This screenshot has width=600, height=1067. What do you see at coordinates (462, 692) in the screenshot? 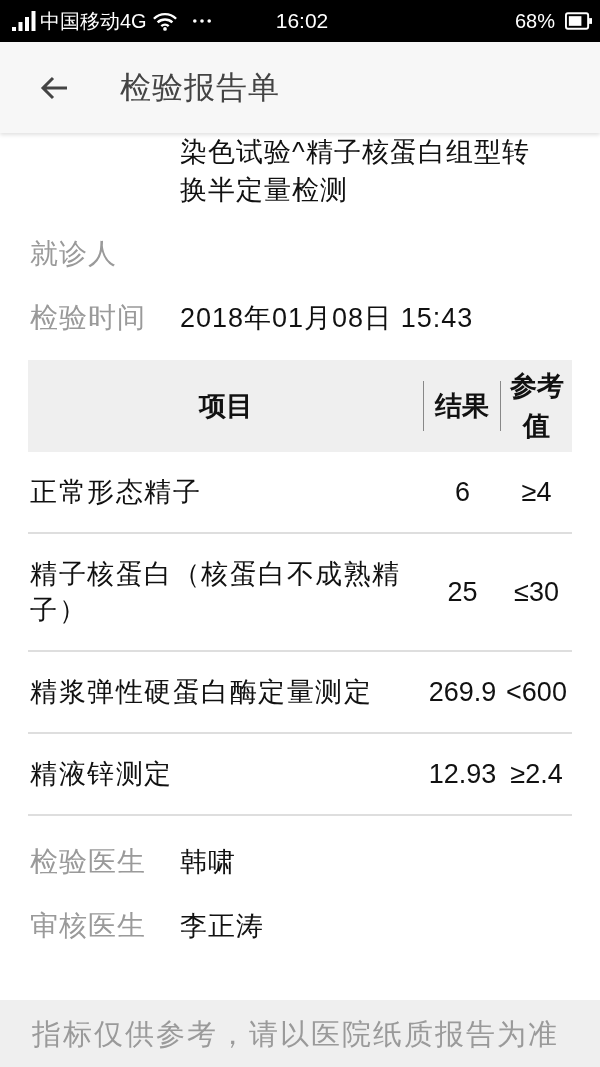
I see `table-cell-text: 269.9` at bounding box center [462, 692].